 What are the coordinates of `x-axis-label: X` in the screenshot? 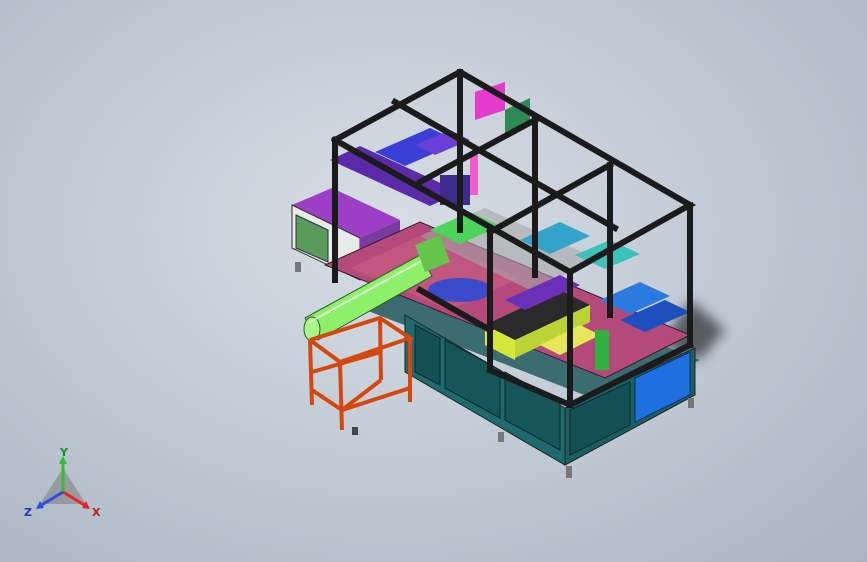 It's located at (96, 512).